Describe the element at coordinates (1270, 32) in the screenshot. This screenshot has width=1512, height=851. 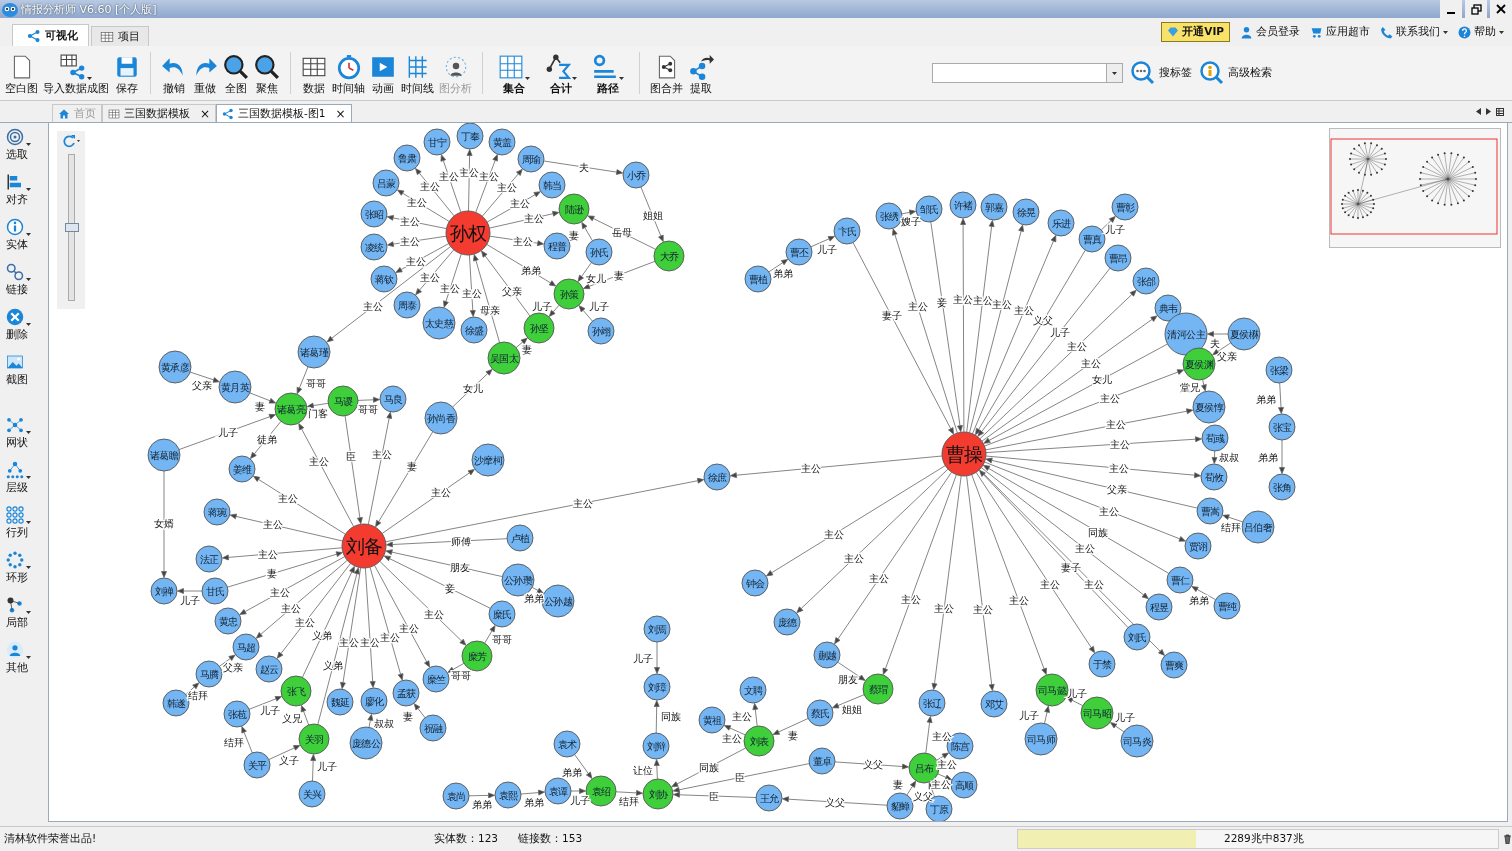
I see `header-link: 会员登录` at that location.